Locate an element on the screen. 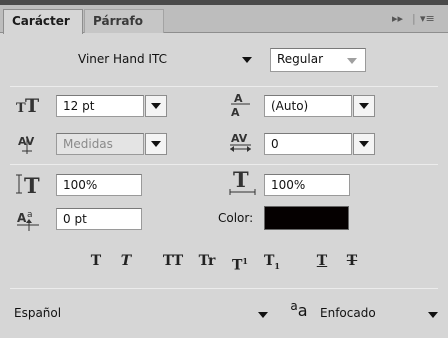  svg-text: a is located at coordinates (30, 215).